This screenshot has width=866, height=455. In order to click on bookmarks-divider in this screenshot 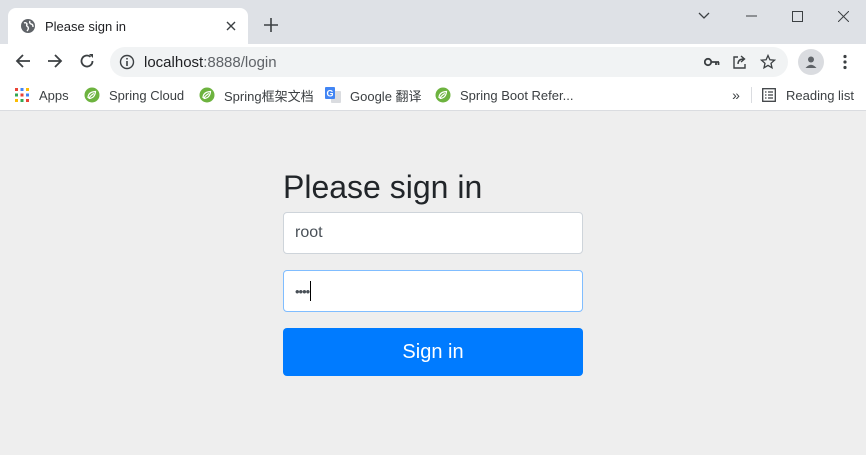, I will do `click(751, 95)`.